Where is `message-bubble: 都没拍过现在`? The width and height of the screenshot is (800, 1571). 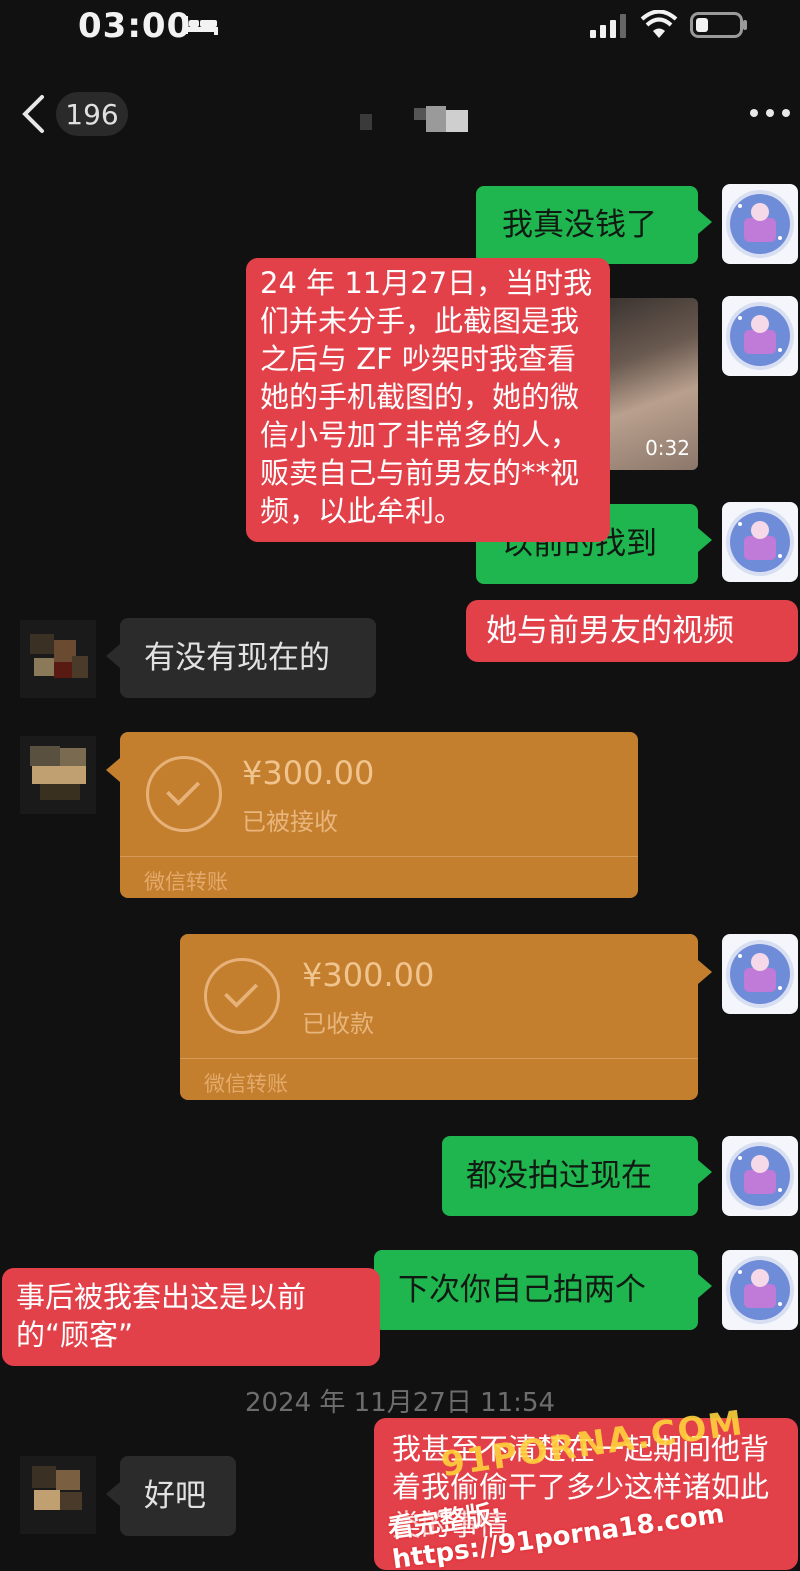 message-bubble: 都没拍过现在 is located at coordinates (577, 1176).